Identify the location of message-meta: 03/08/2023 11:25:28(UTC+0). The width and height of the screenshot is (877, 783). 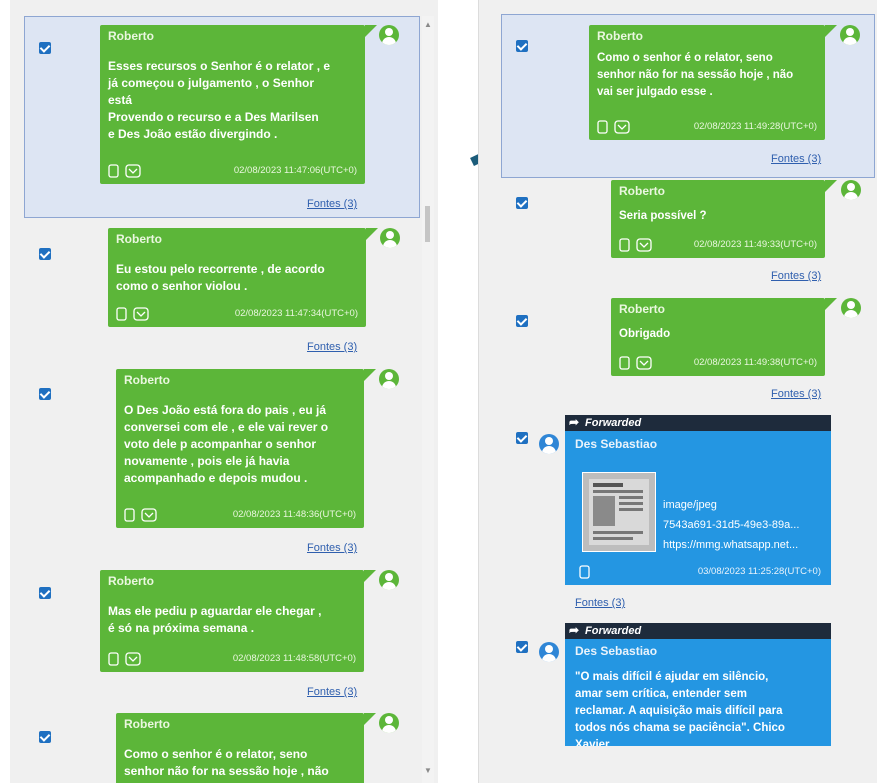
(700, 572).